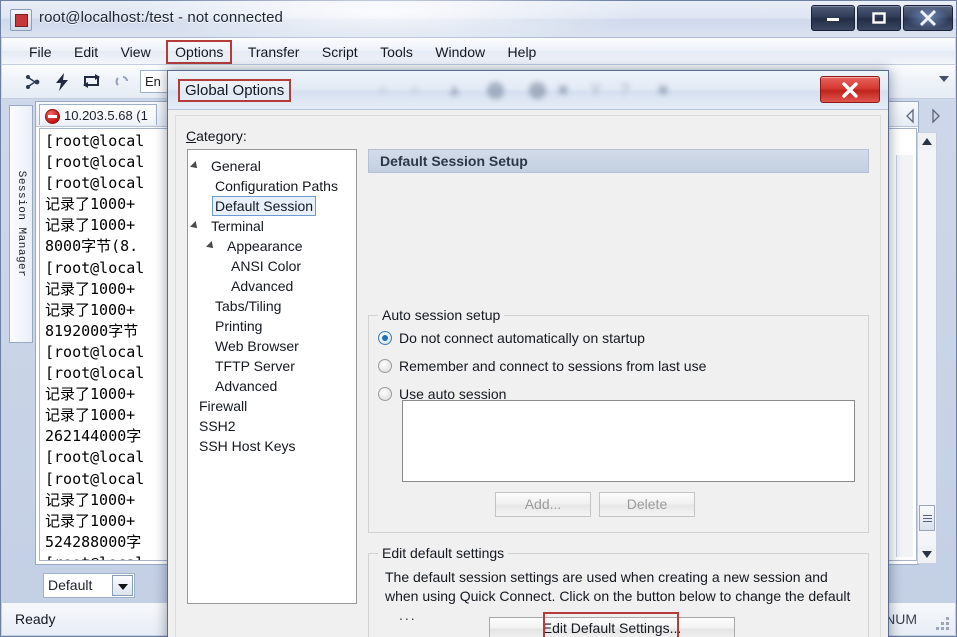  What do you see at coordinates (106, 115) in the screenshot?
I see `terminal-tab-label: 10.203.5.68 (1` at bounding box center [106, 115].